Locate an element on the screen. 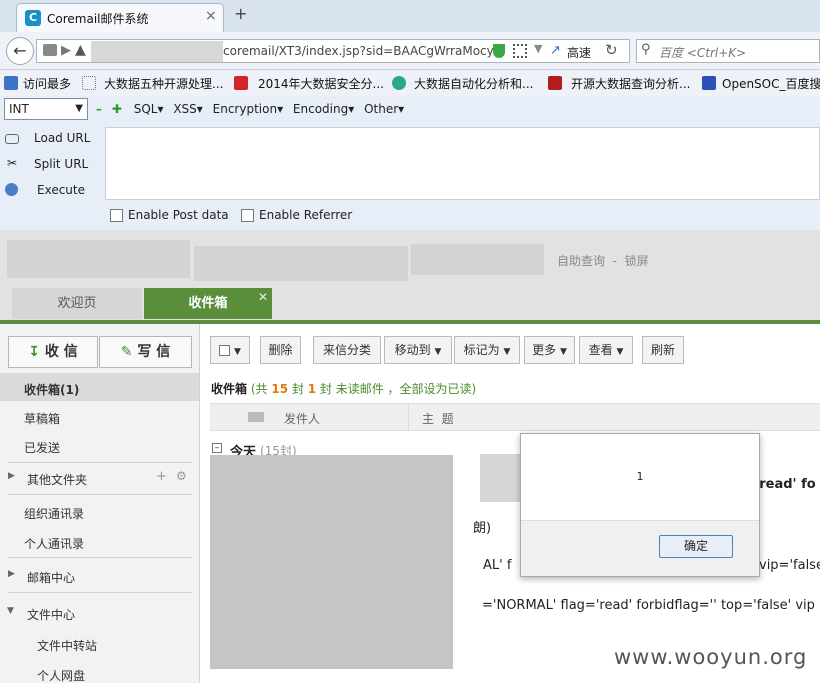  mail-icon is located at coordinates (256, 417).